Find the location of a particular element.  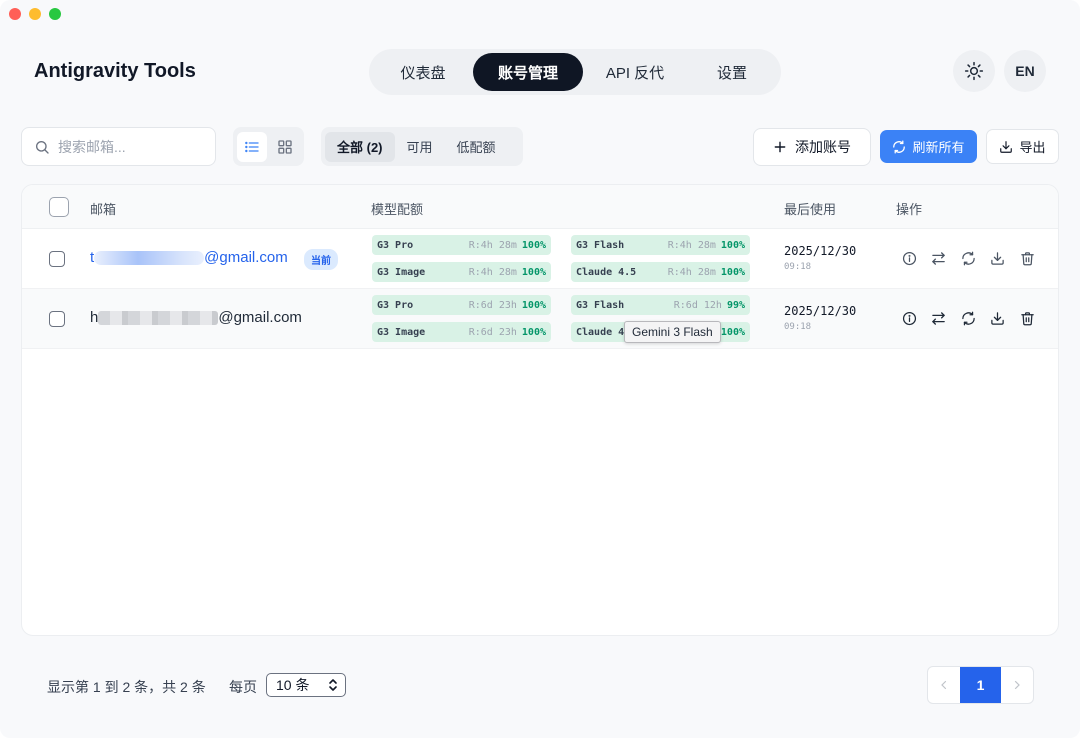

main-nav: 仪表盘 账号管理 API 反代 设置 is located at coordinates (575, 72).